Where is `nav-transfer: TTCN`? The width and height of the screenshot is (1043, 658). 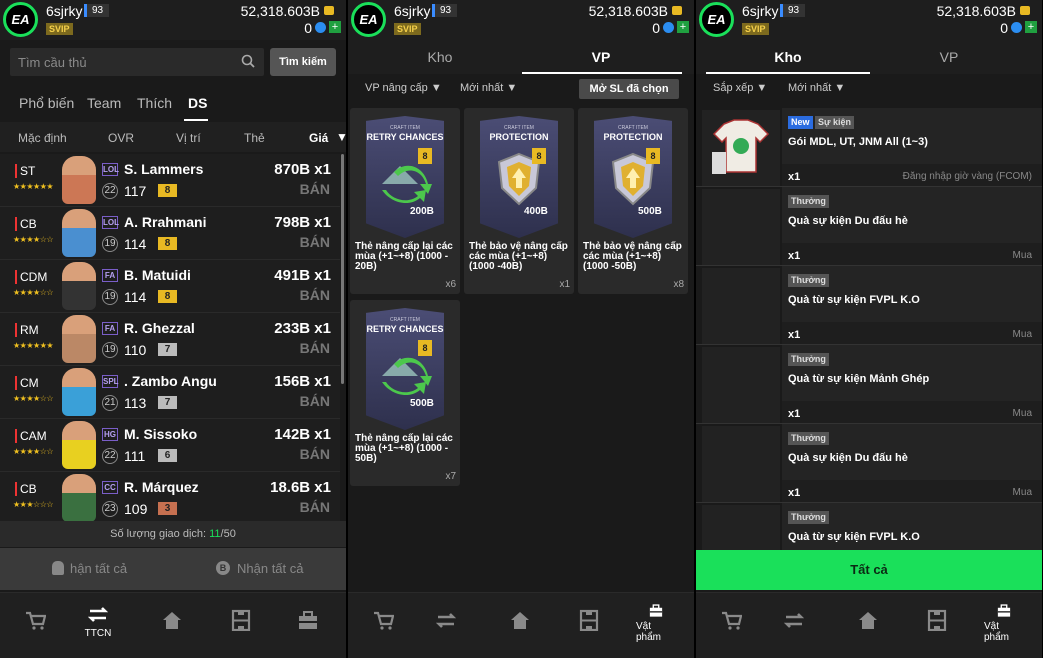
nav-transfer: TTCN is located at coordinates (98, 623).